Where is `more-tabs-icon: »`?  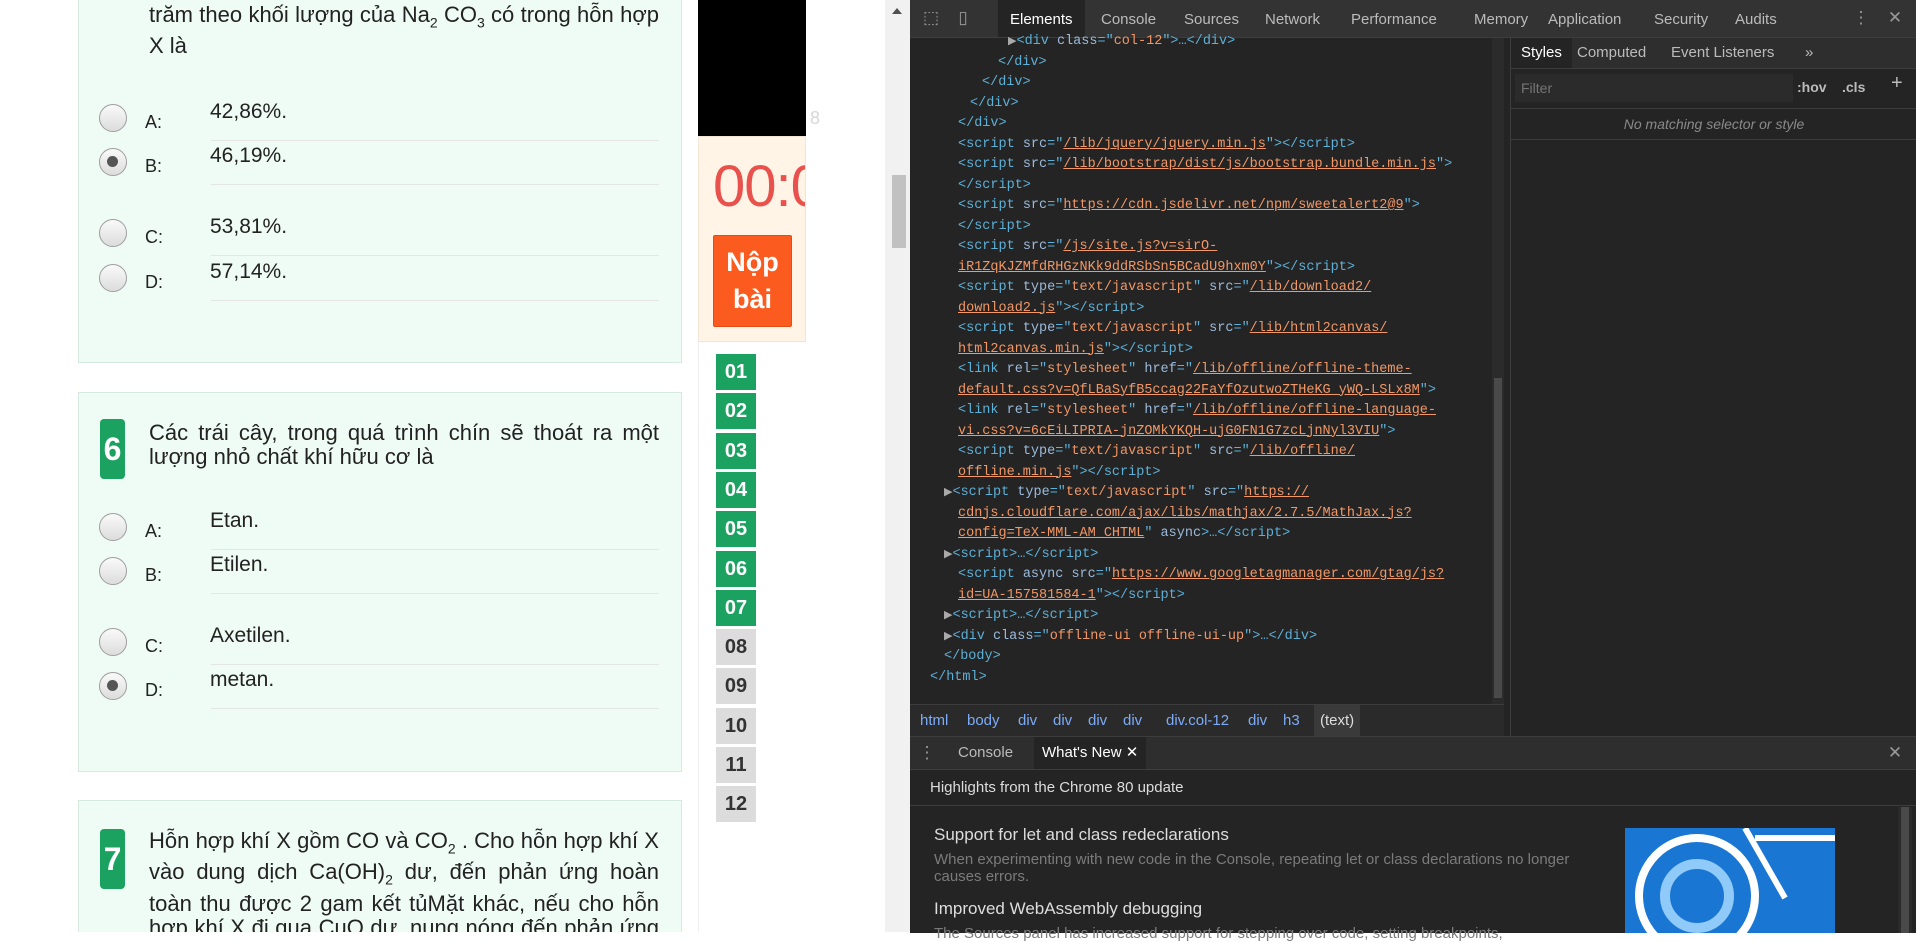 more-tabs-icon: » is located at coordinates (1809, 53).